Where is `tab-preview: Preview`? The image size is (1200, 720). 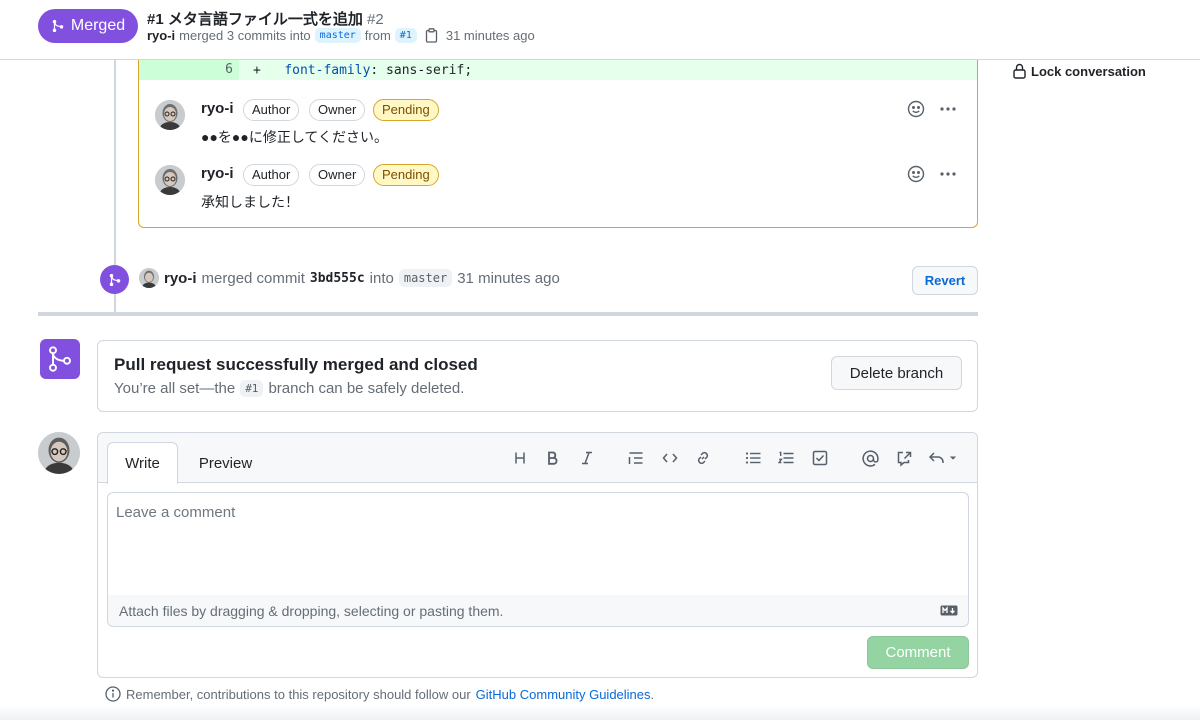
tab-preview: Preview is located at coordinates (225, 463).